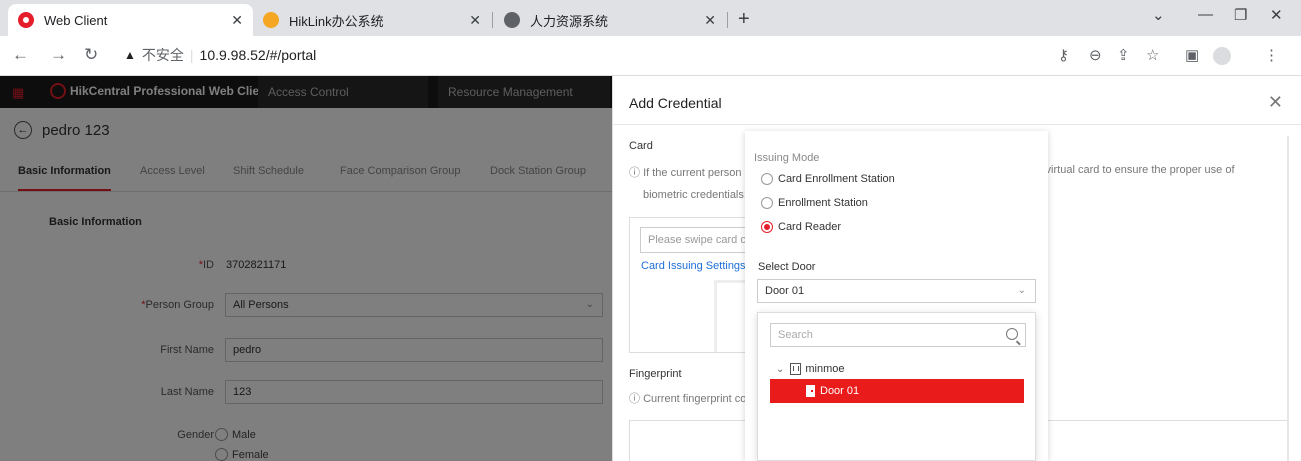  I want to click on hiklink-icon, so click(271, 20).